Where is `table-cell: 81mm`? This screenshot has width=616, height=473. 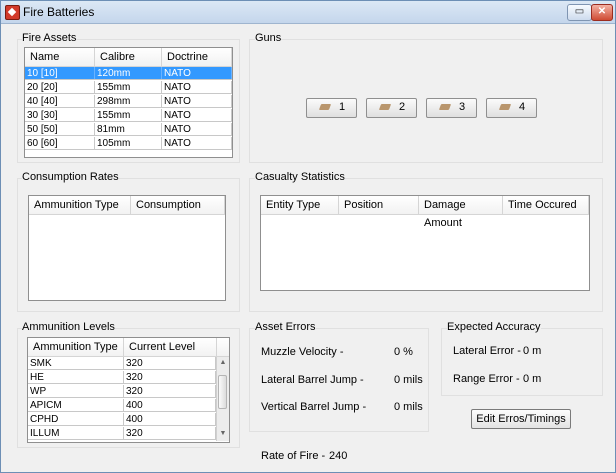 table-cell: 81mm is located at coordinates (128, 129).